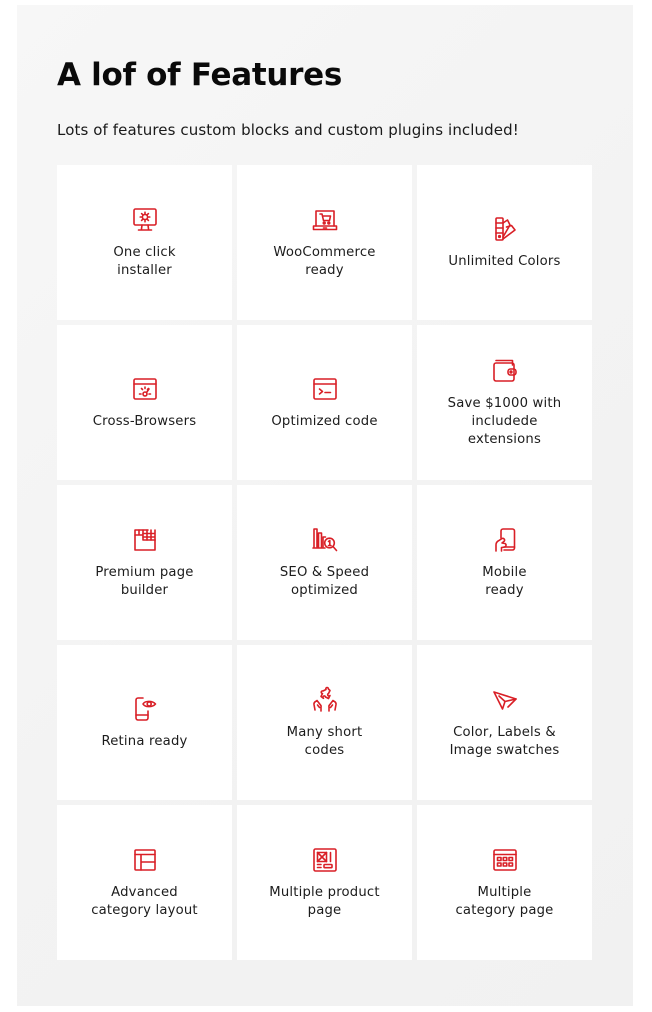 This screenshot has height=1012, width=652. What do you see at coordinates (505, 700) in the screenshot?
I see `paper-plane-icon` at bounding box center [505, 700].